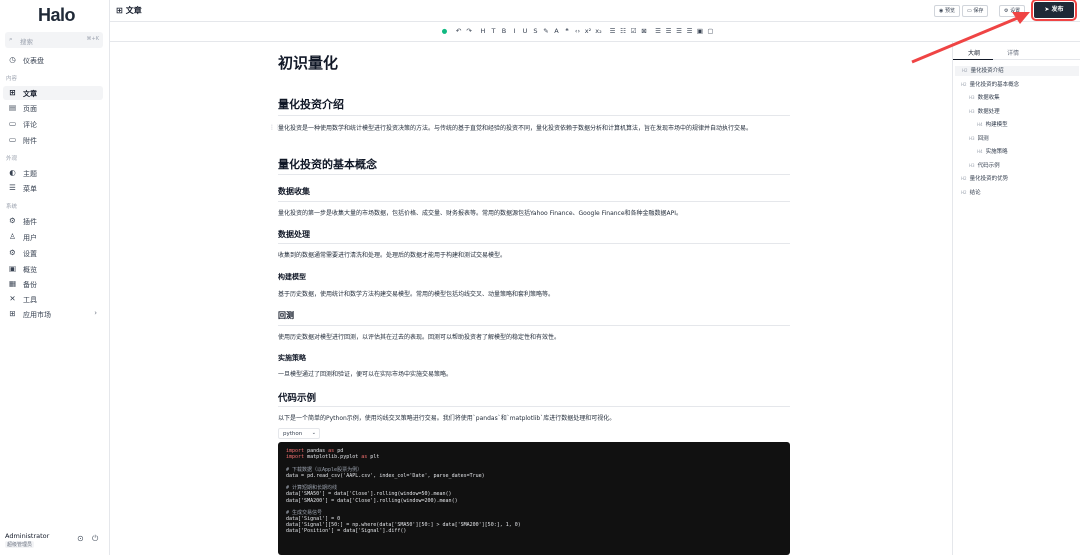 The width and height of the screenshot is (1080, 555). I want to click on sidebar-item-tools: ✕ 工具, so click(53, 299).